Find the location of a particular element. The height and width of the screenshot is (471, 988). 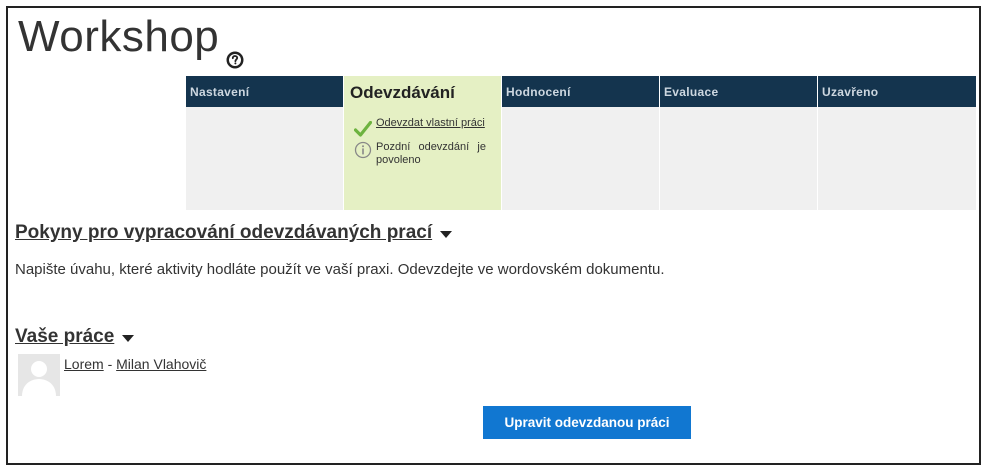

page-title-row: Workshop is located at coordinates (131, 40).